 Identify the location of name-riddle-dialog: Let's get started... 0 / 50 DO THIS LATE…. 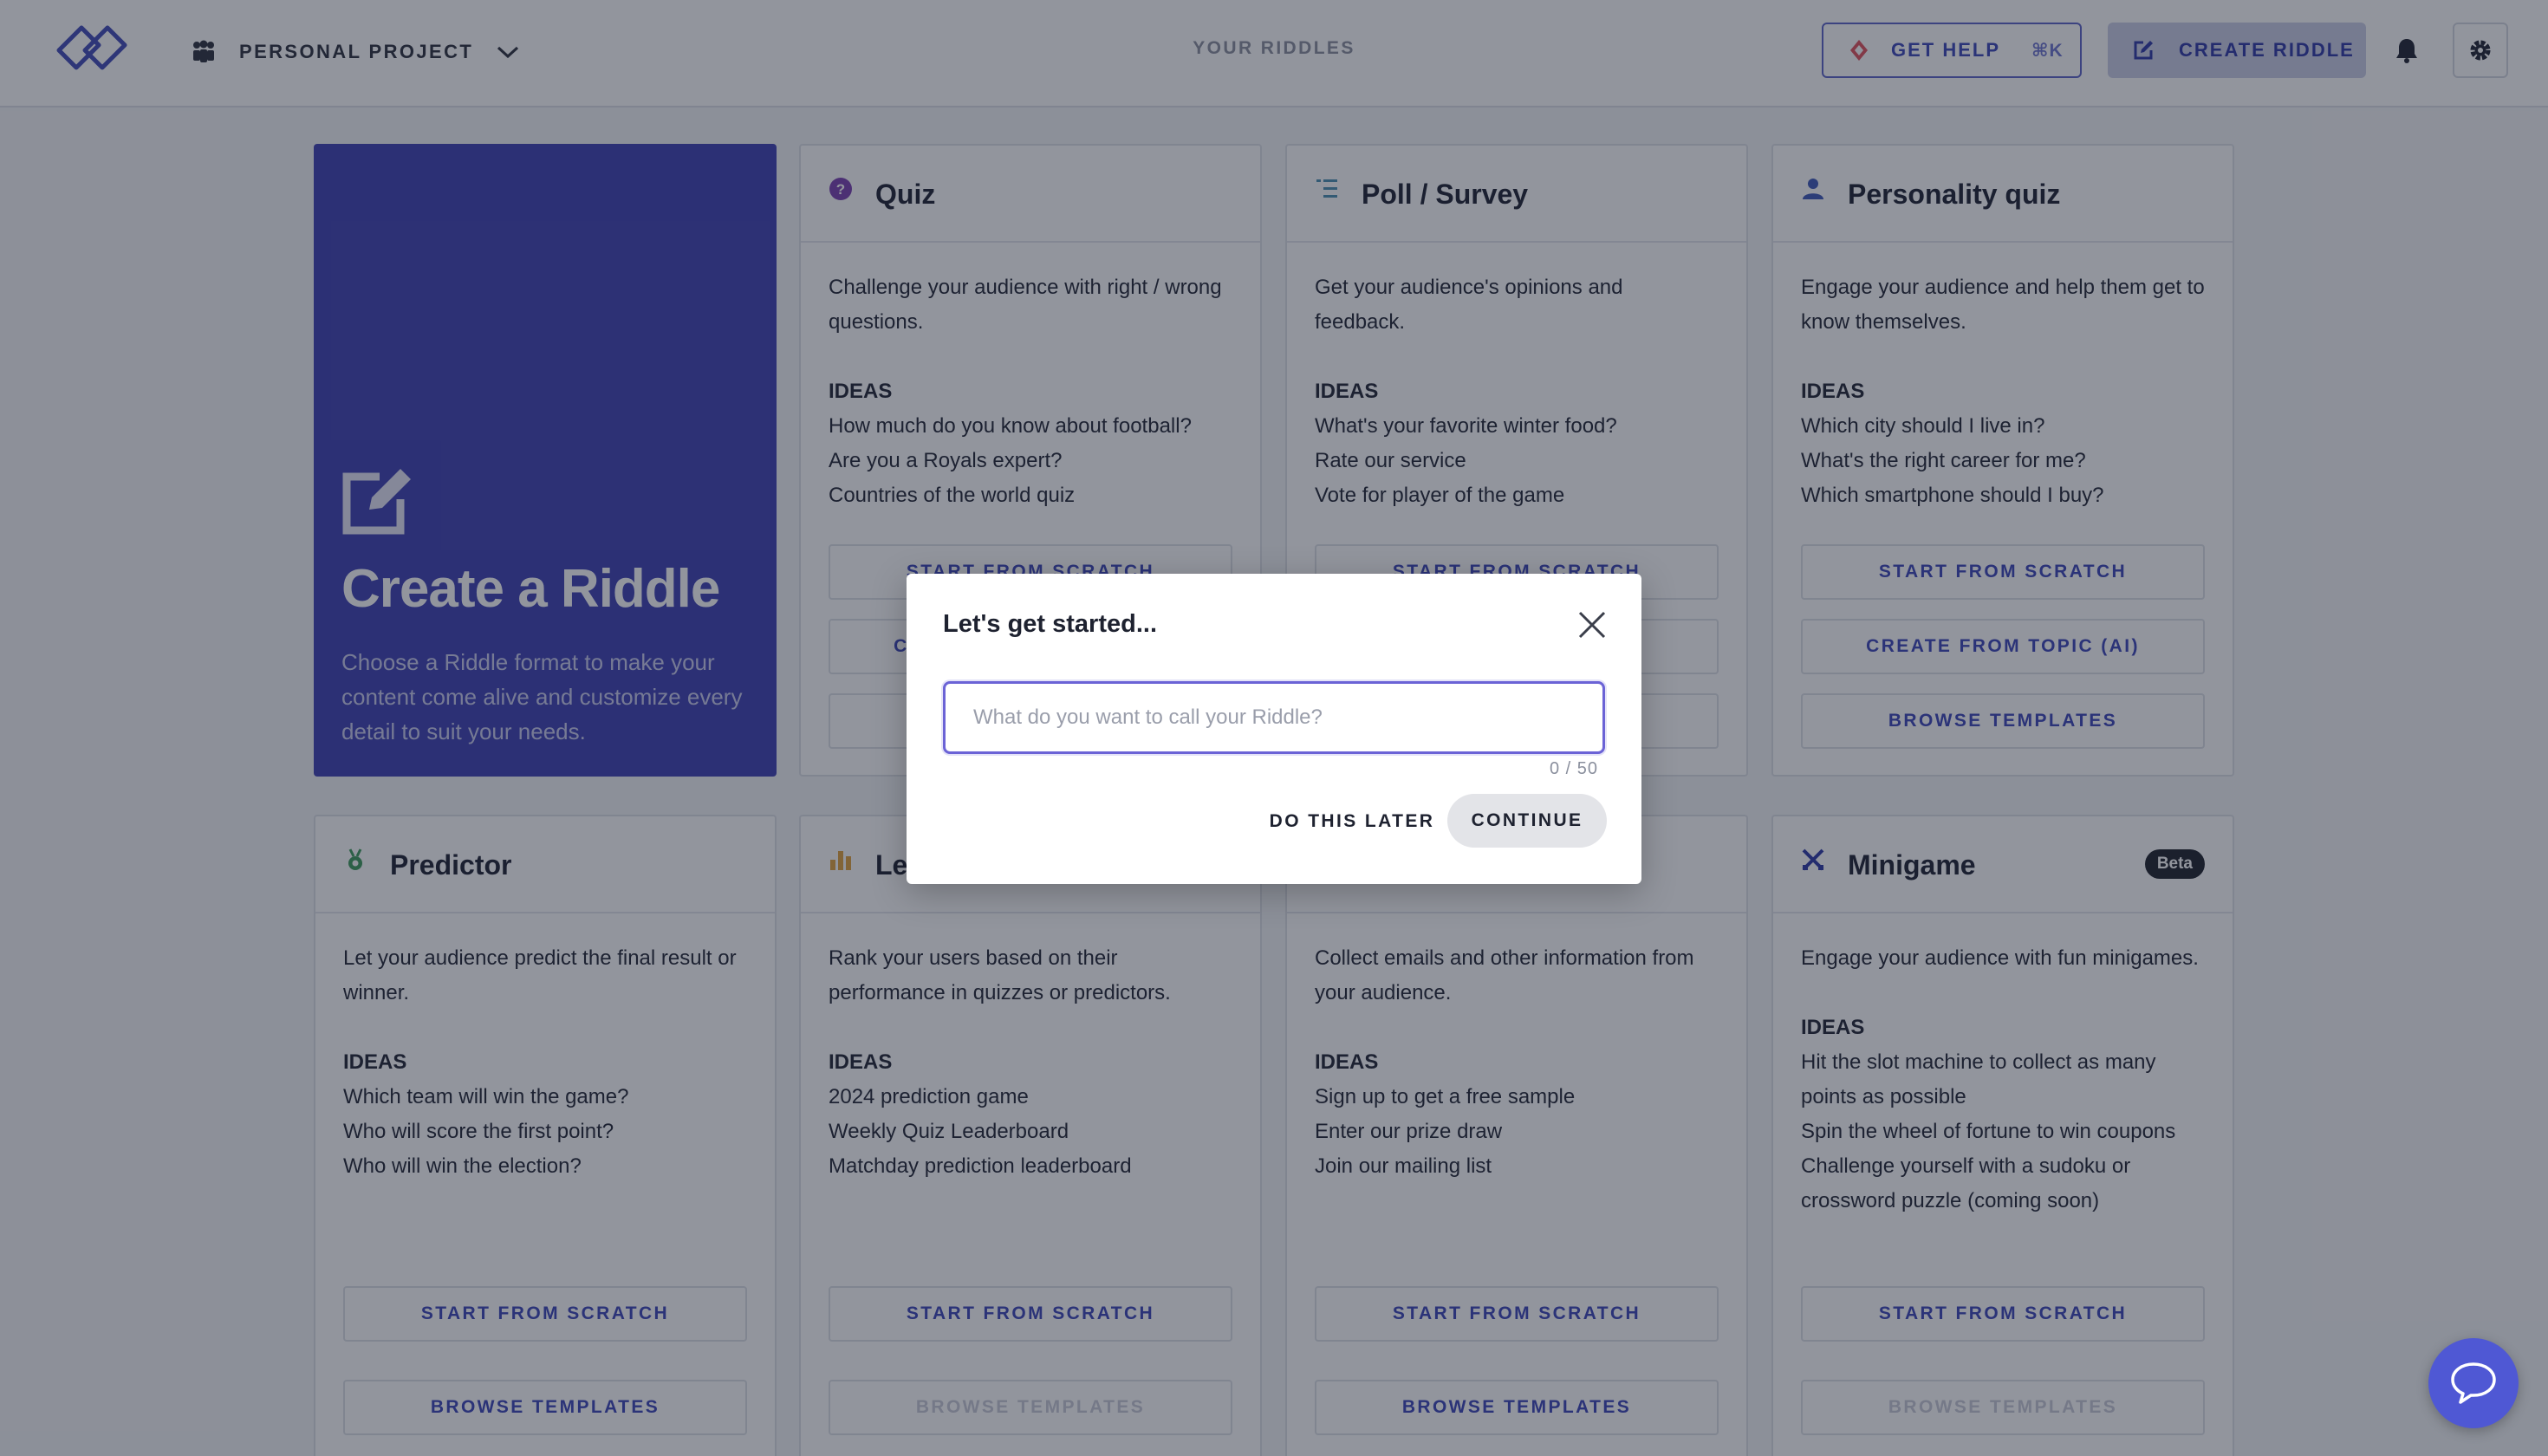
(1274, 729).